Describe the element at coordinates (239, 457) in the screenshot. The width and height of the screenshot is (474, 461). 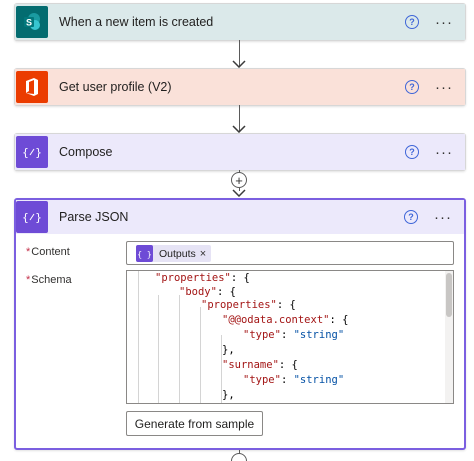
I see `insert-step-button` at that location.